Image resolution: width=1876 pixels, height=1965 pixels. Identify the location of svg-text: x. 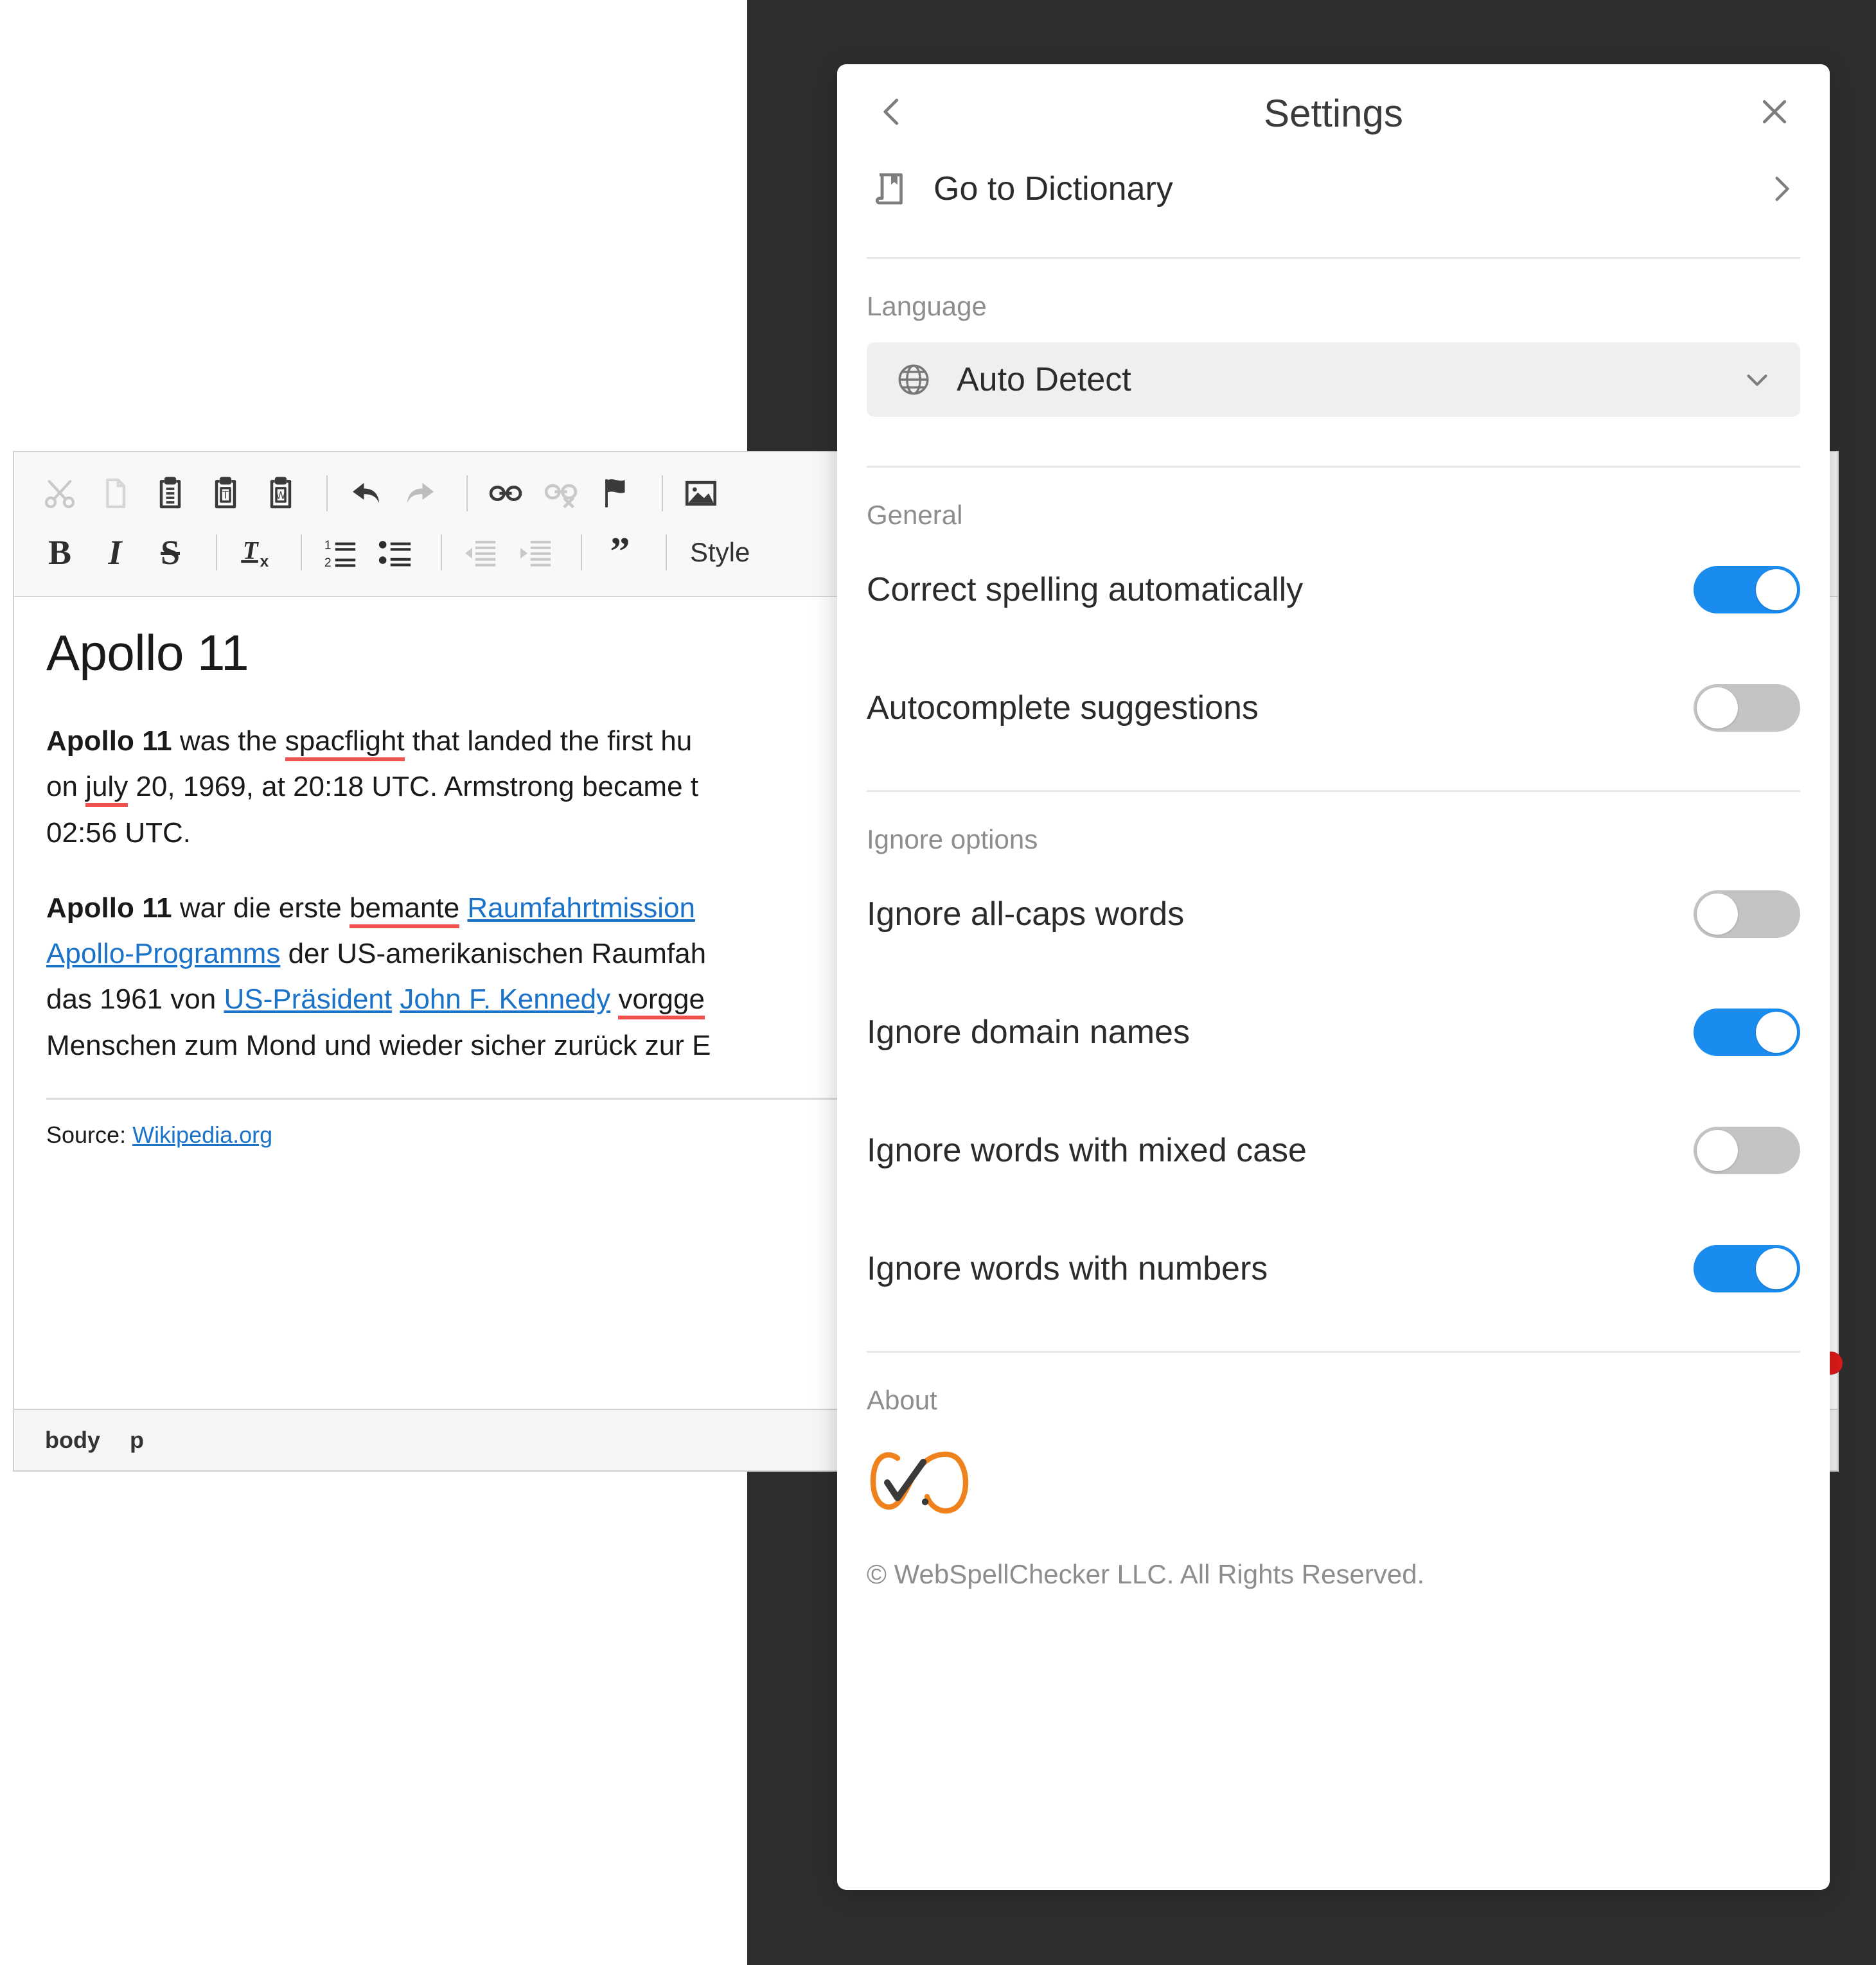
(264, 561).